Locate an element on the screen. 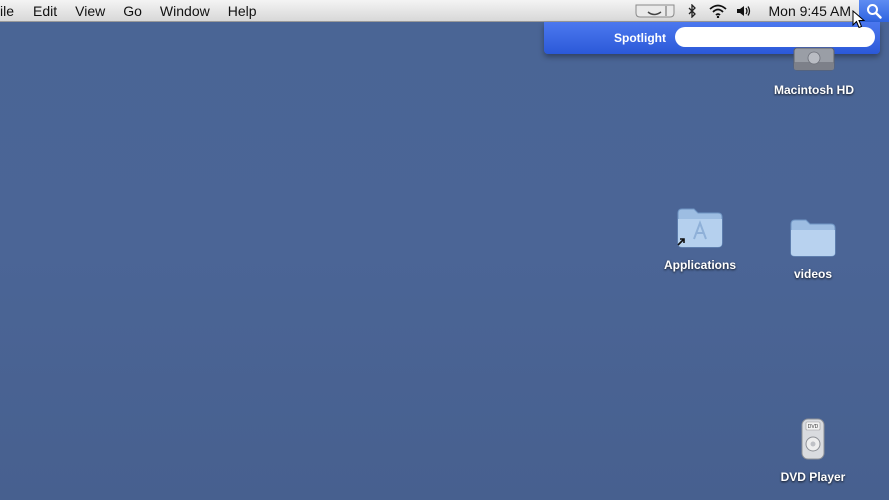  desktop-icon-label: Applications is located at coordinates (699, 265).